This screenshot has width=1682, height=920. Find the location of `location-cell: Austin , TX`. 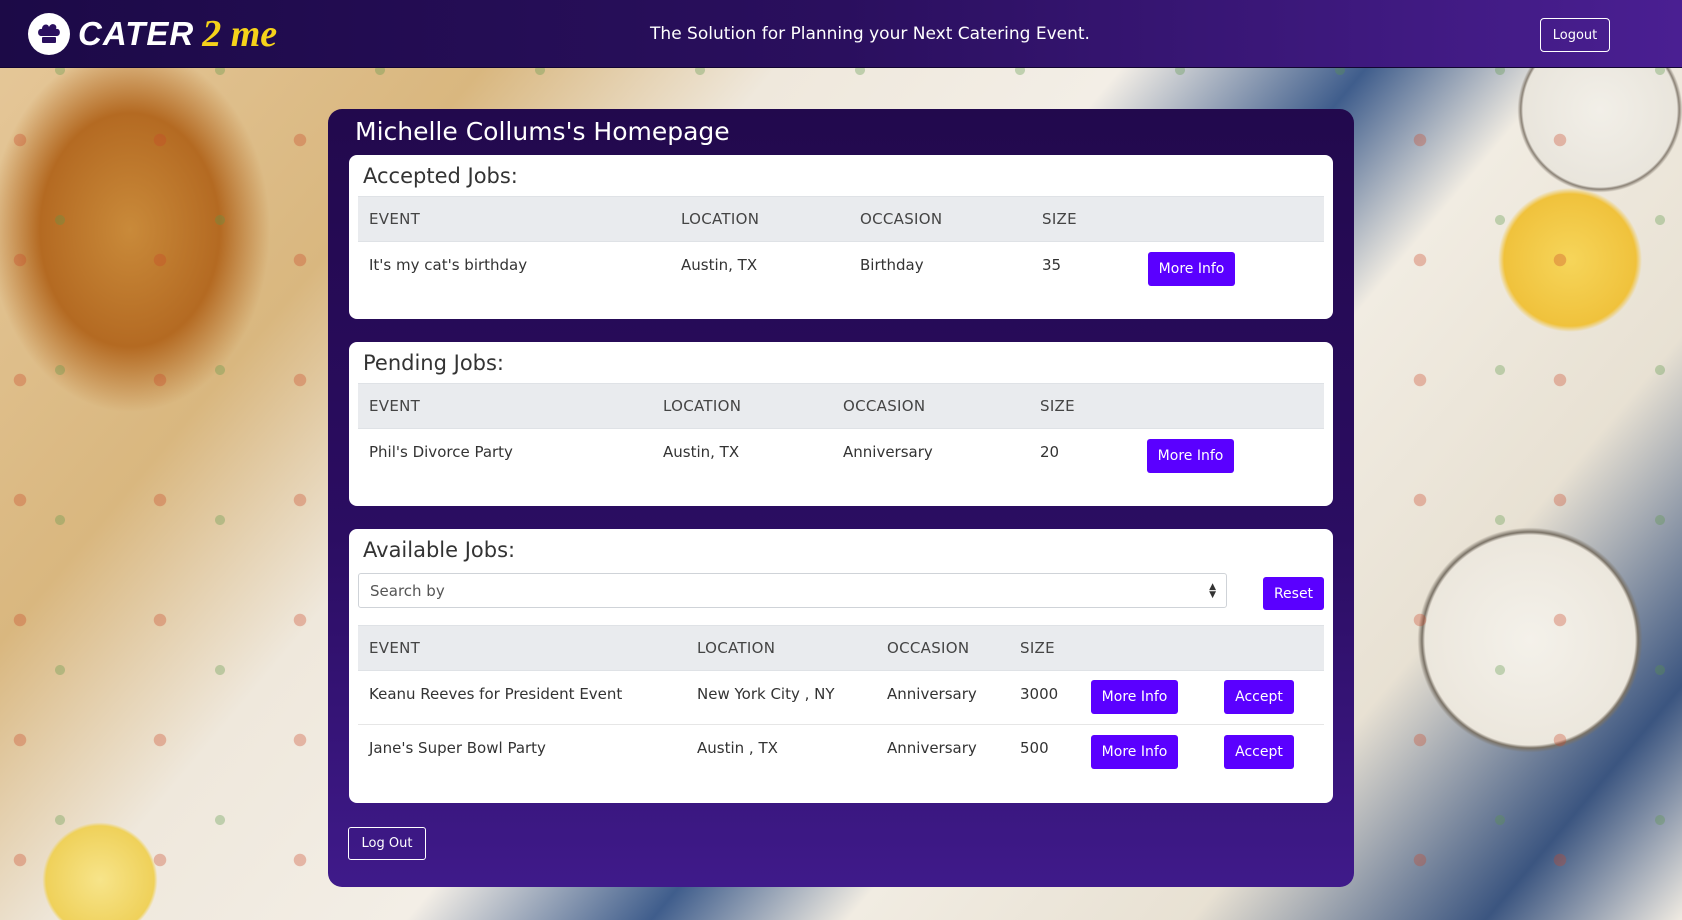

location-cell: Austin , TX is located at coordinates (737, 748).